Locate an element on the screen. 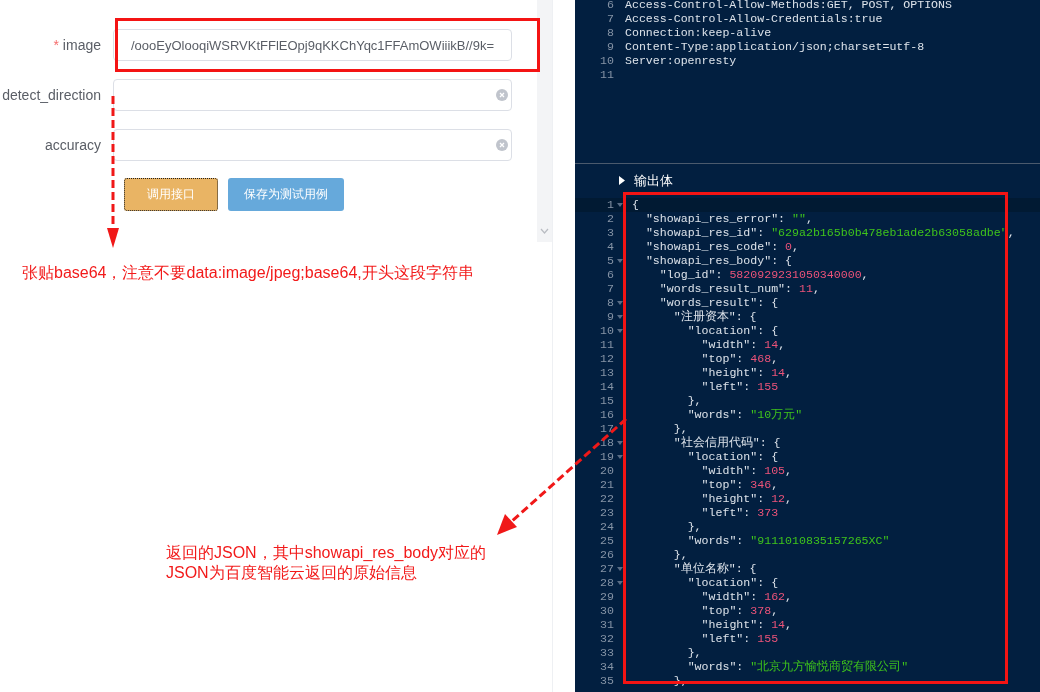  required-mark: * is located at coordinates (56, 45).